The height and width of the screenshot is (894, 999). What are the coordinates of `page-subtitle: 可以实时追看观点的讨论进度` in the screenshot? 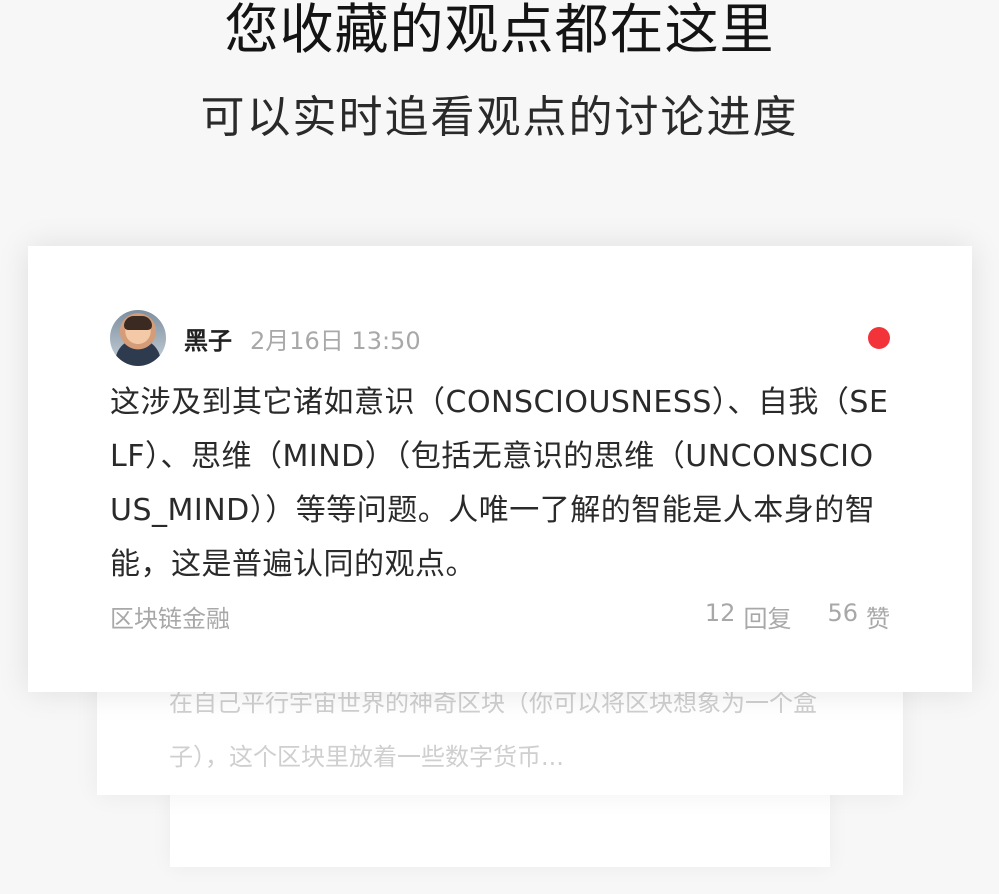 It's located at (499, 117).